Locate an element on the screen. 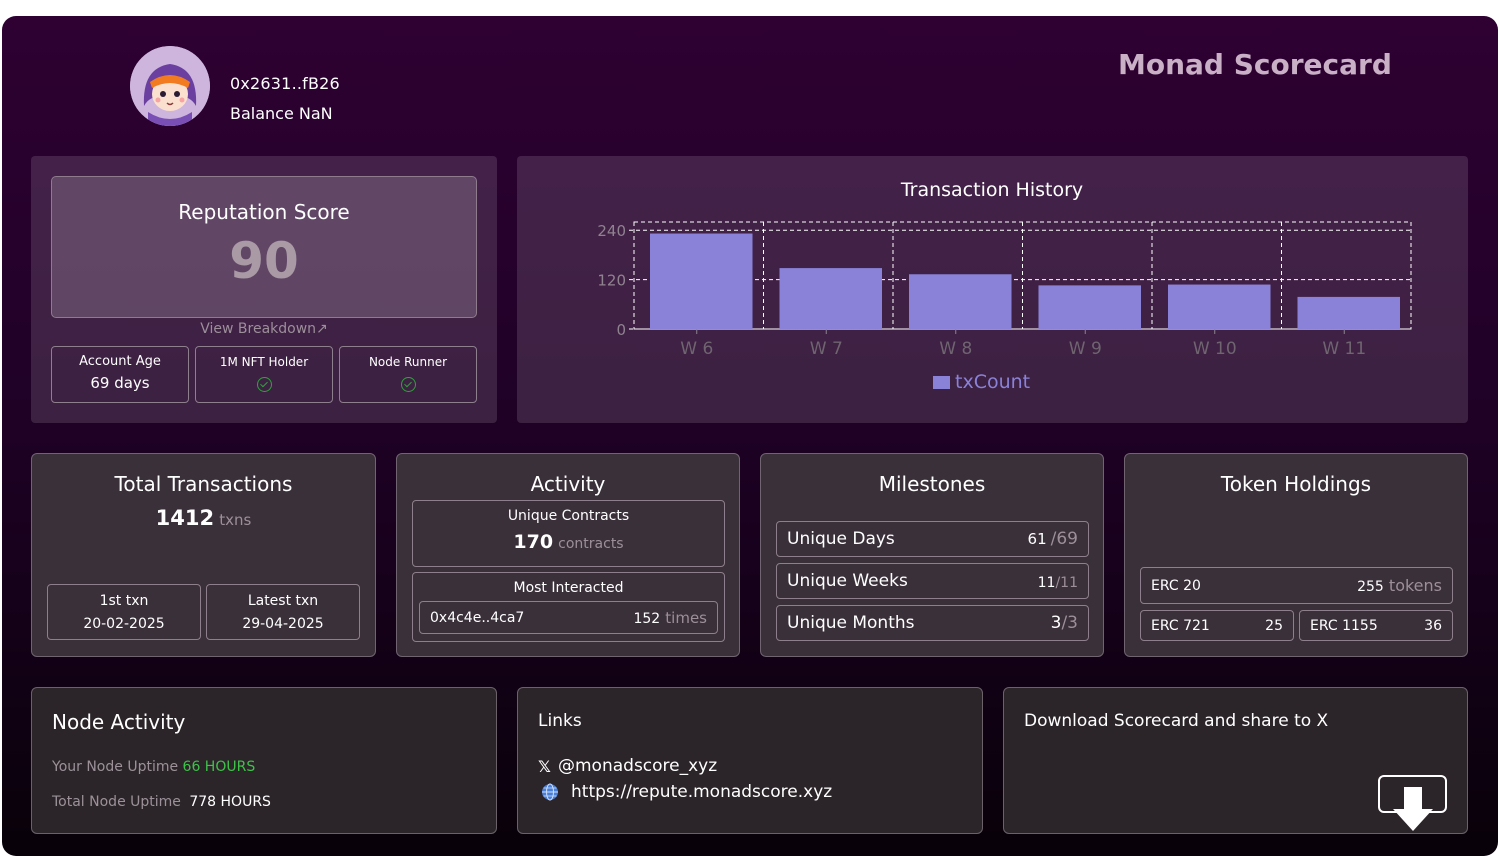 This screenshot has height=856, width=1499. most-interacted-row: 0x4c4e..4ca7 152 times is located at coordinates (568, 617).